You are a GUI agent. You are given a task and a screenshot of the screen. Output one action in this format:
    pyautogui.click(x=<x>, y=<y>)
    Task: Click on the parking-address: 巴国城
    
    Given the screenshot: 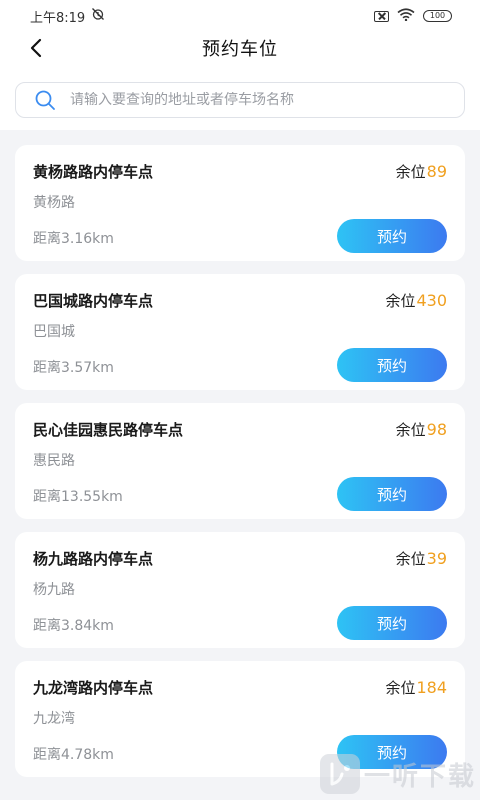 What is the action you would take?
    pyautogui.click(x=54, y=332)
    